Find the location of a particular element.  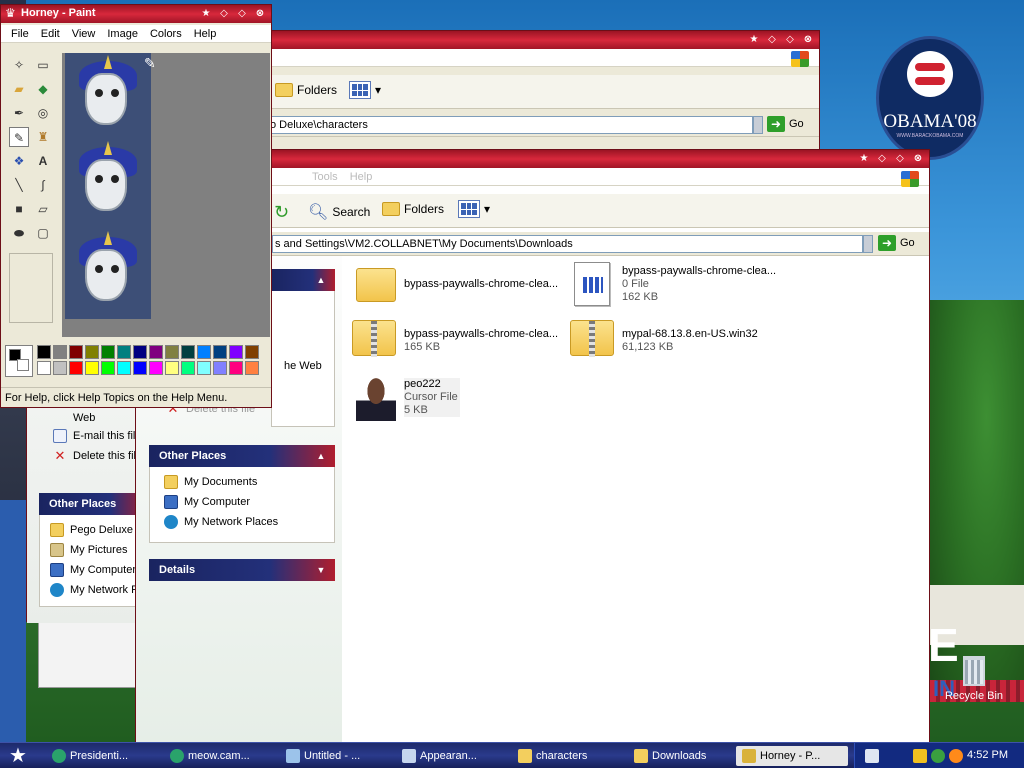

up-folder-button: ↻ is located at coordinates (281, 212).